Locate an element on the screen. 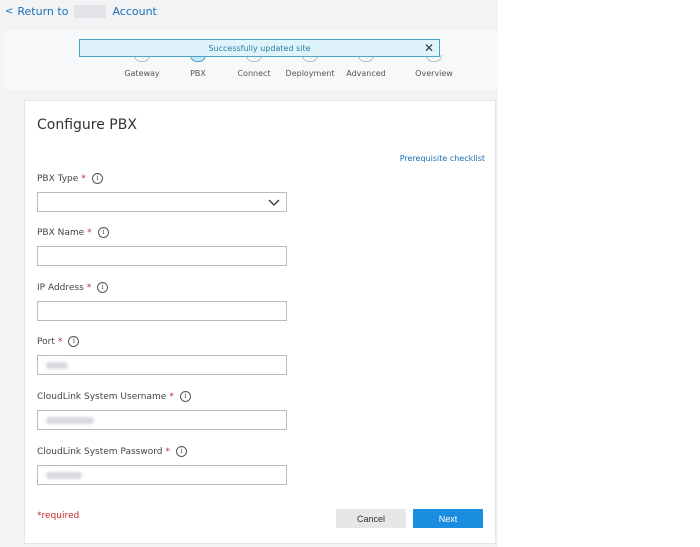 The image size is (700, 547). pbx-name-label: PBX Name * i is located at coordinates (73, 232).